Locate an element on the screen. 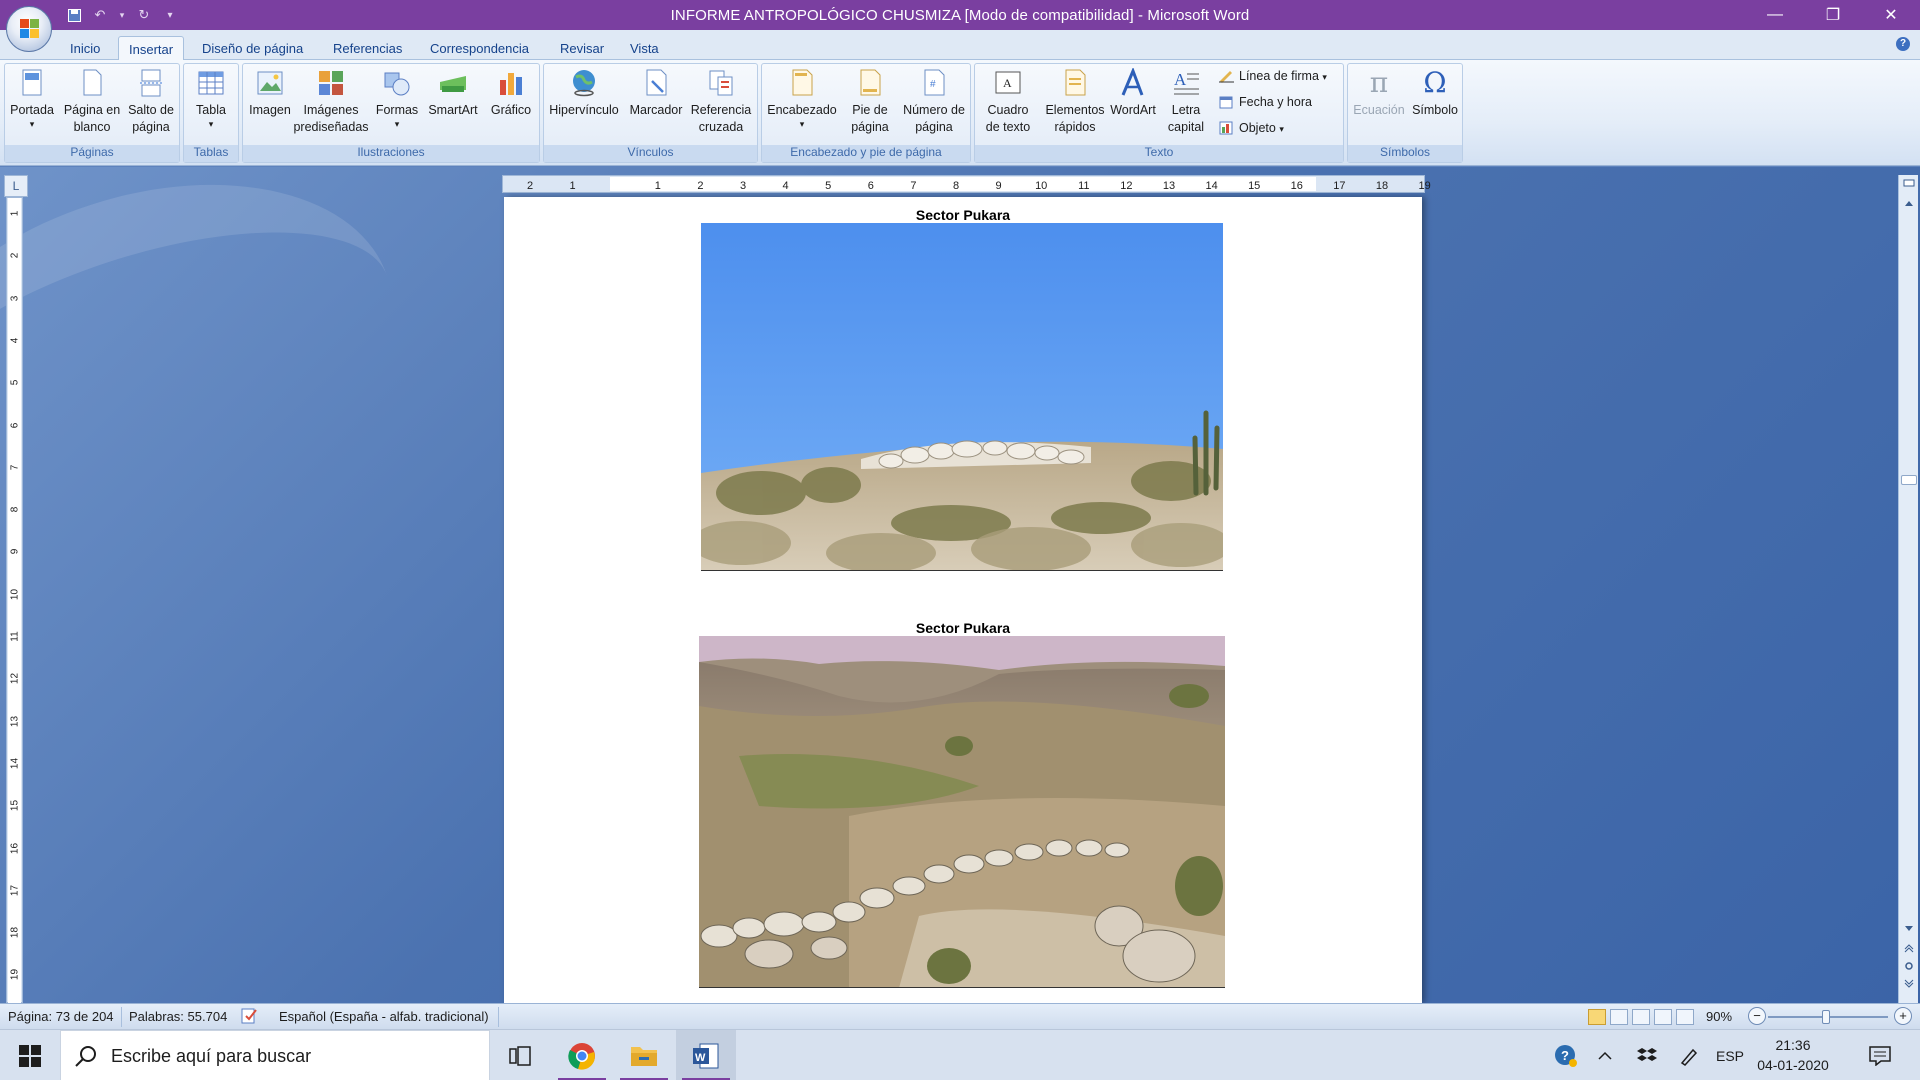 The image size is (1920, 1080). tab-insertar: Insertar is located at coordinates (151, 48).